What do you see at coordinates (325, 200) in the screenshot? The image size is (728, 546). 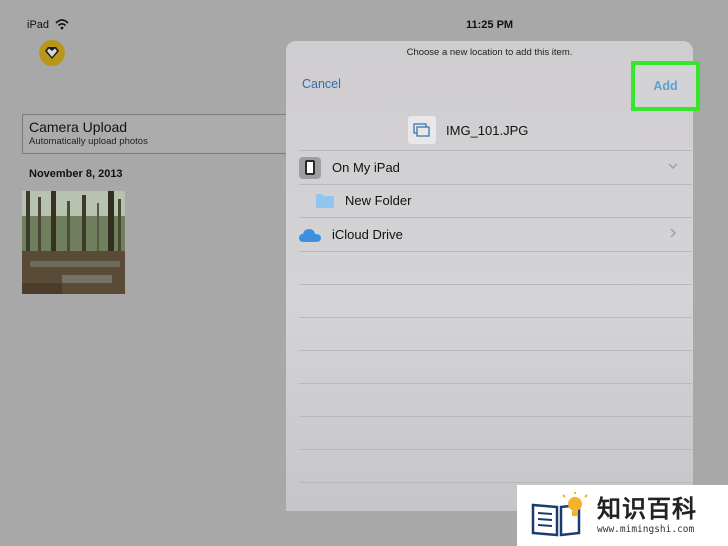 I see `folder-icon` at bounding box center [325, 200].